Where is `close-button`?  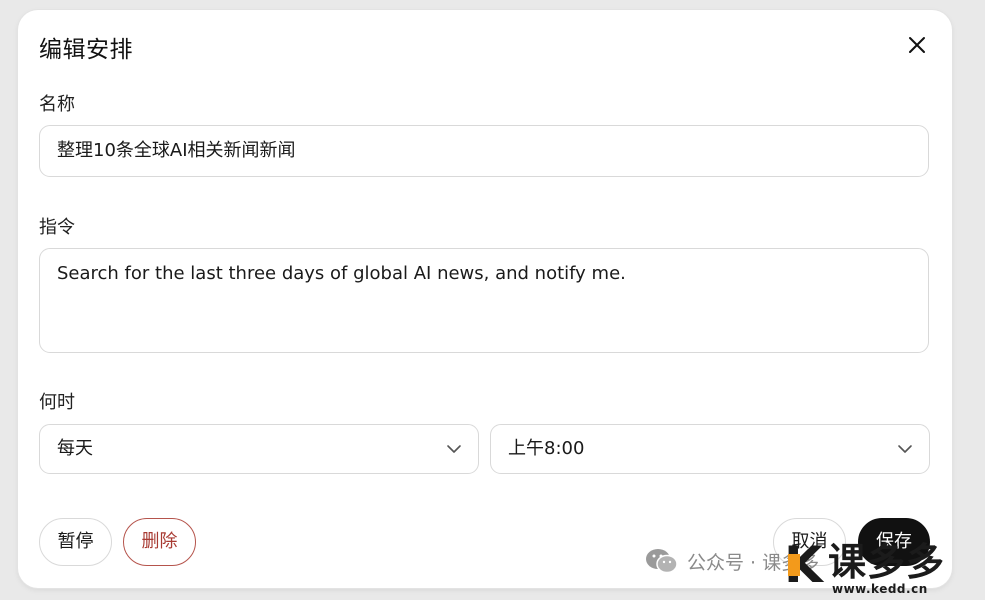 close-button is located at coordinates (917, 45).